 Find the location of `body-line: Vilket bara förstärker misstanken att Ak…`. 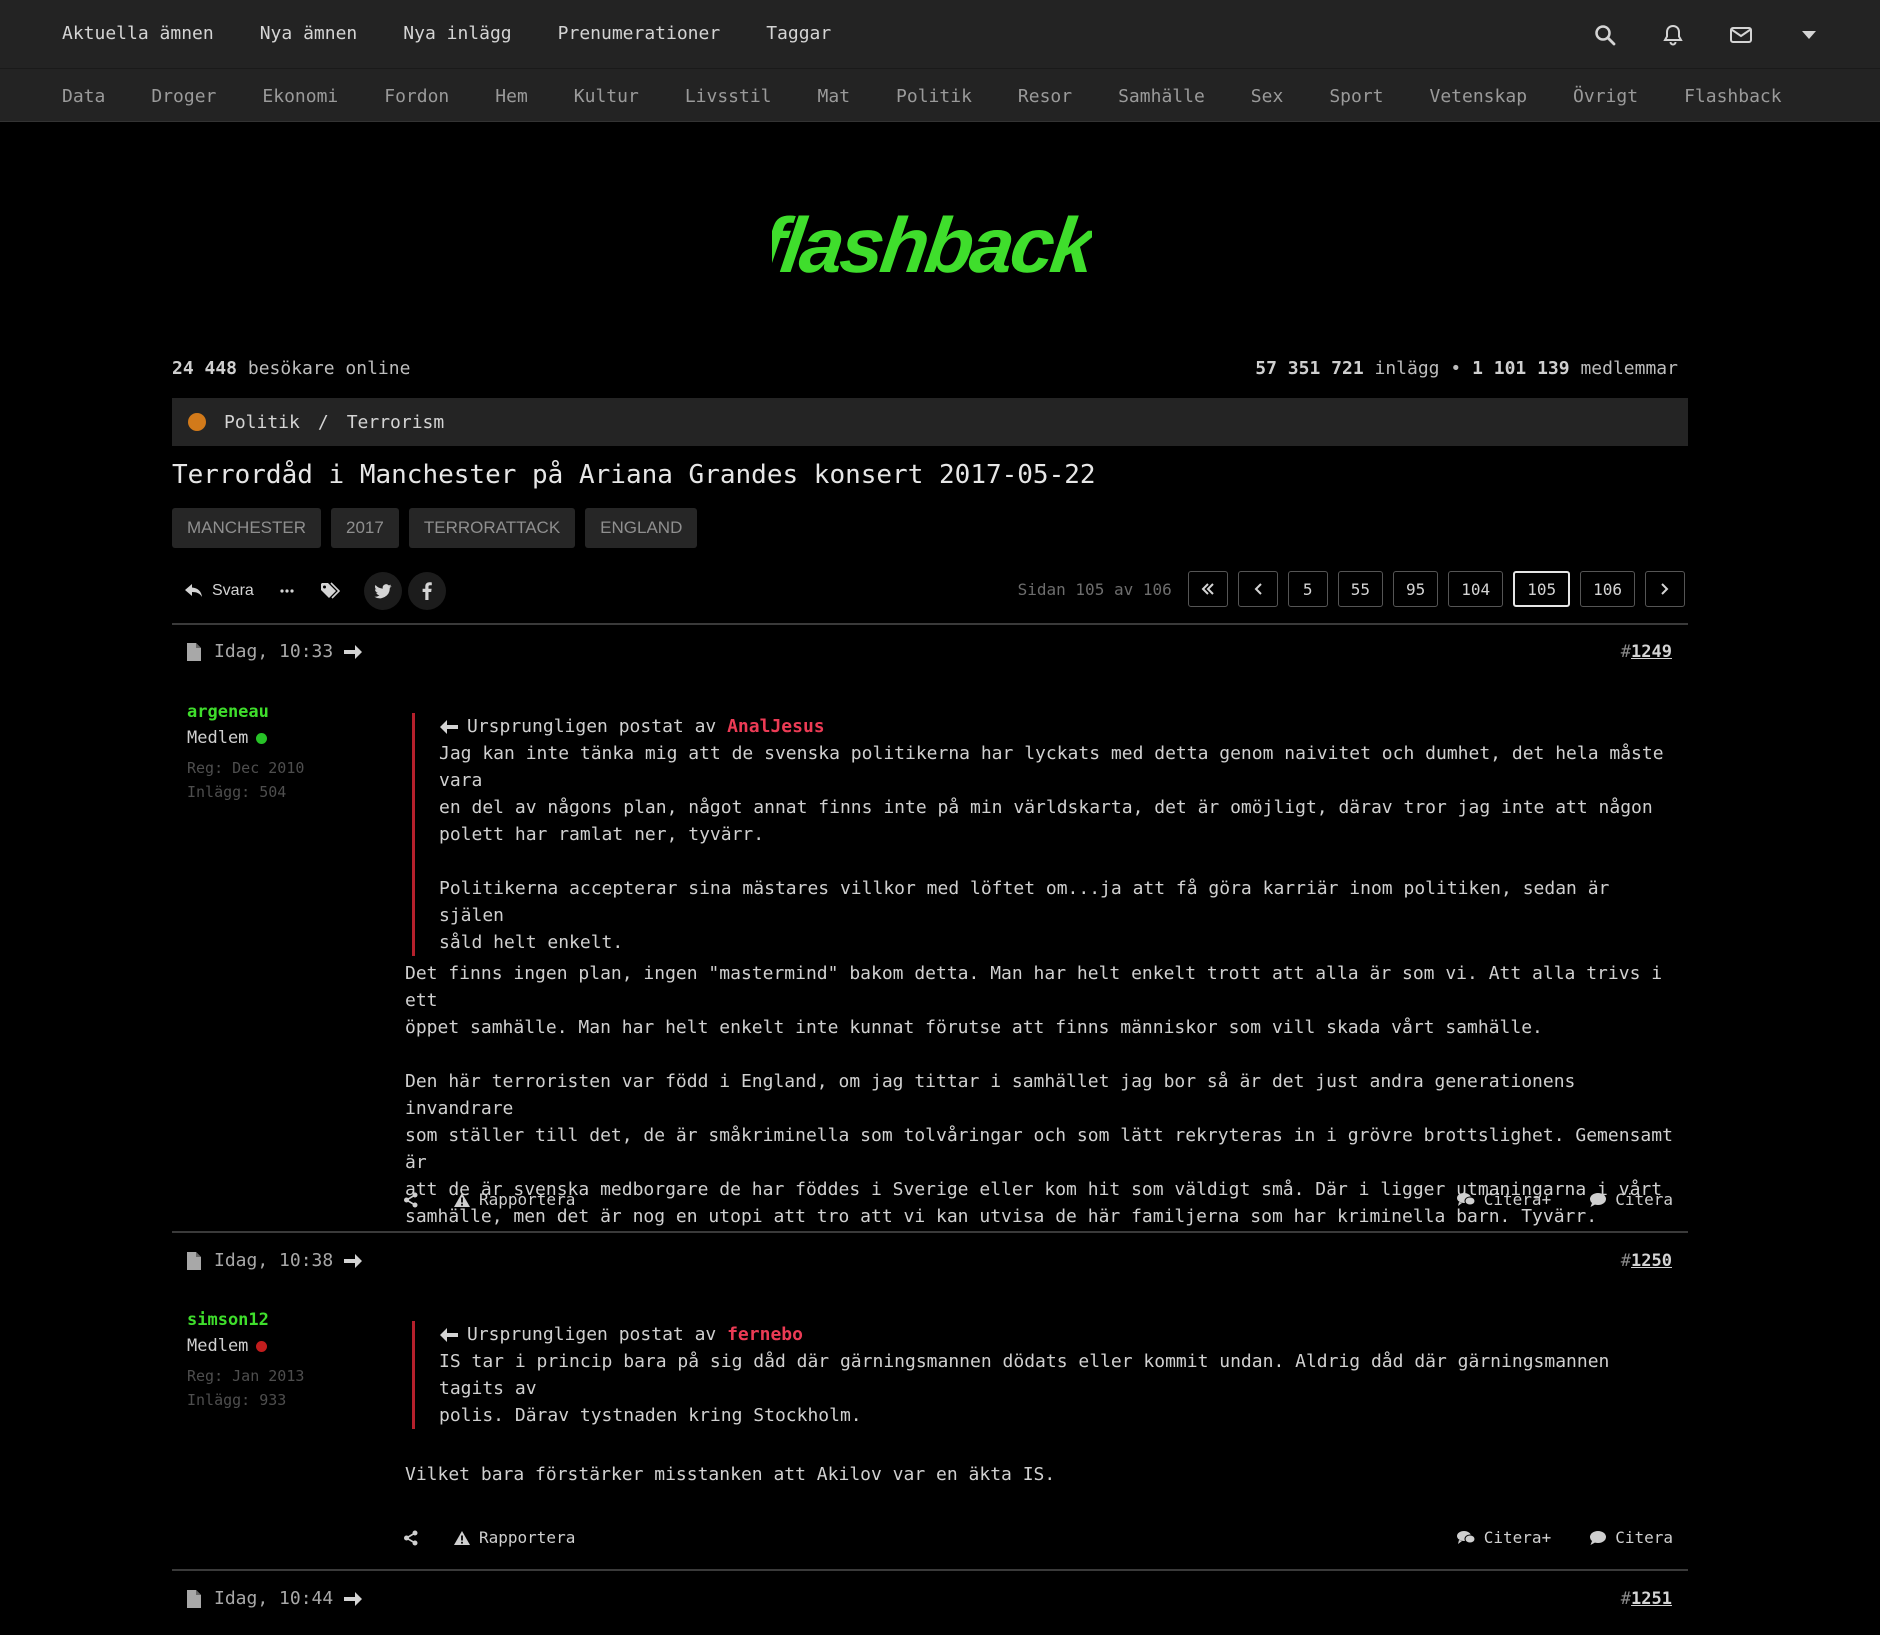

body-line: Vilket bara förstärker misstanken att Ak… is located at coordinates (730, 1474).